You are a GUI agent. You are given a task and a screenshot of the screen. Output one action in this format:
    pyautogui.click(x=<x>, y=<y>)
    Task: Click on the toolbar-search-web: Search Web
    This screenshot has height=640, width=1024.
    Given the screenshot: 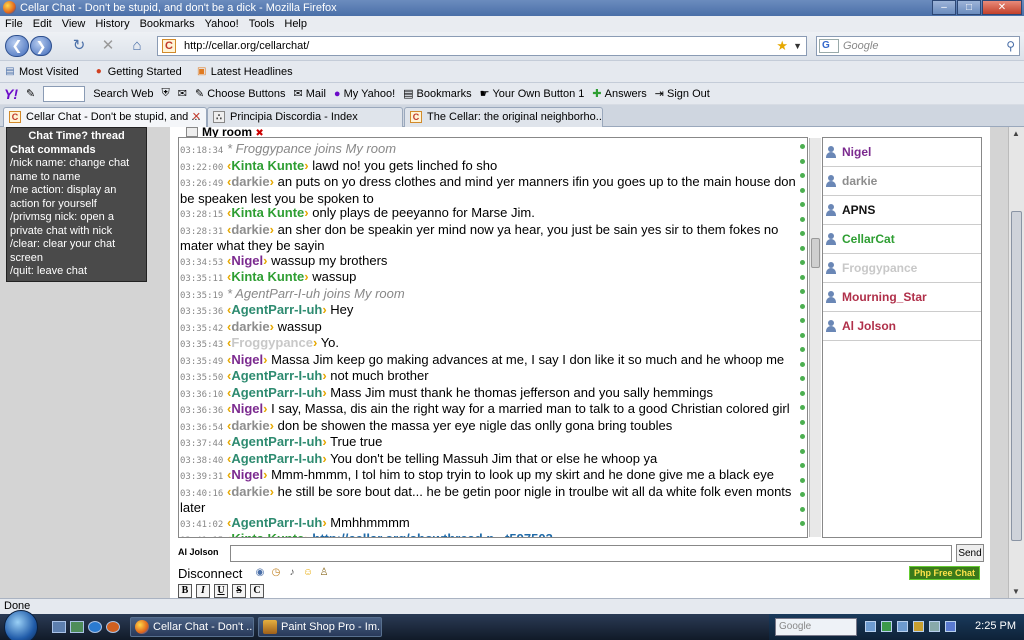 What is the action you would take?
    pyautogui.click(x=123, y=94)
    